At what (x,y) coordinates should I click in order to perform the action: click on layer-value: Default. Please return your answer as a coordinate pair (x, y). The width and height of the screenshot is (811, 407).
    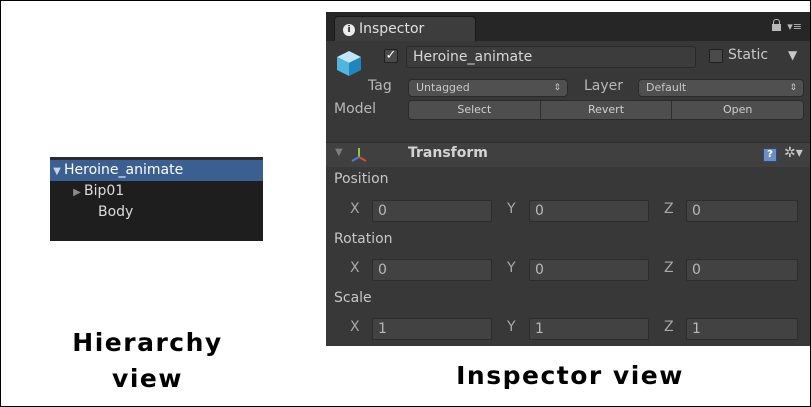
    Looking at the image, I should click on (666, 87).